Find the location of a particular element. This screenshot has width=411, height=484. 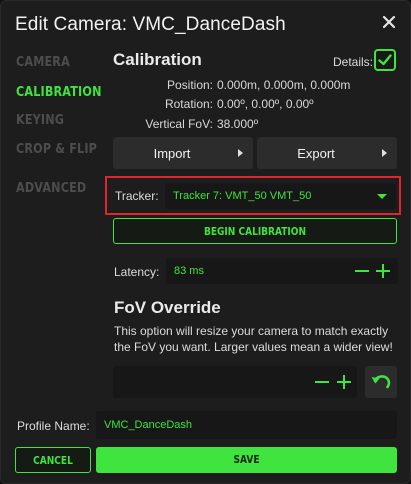

save-label: SAVE is located at coordinates (246, 459).